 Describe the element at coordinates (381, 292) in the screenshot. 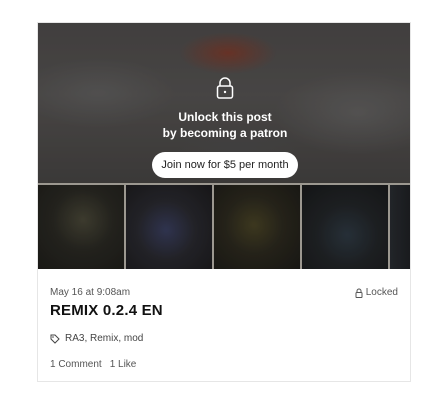

I see `locked-label: Locked` at that location.